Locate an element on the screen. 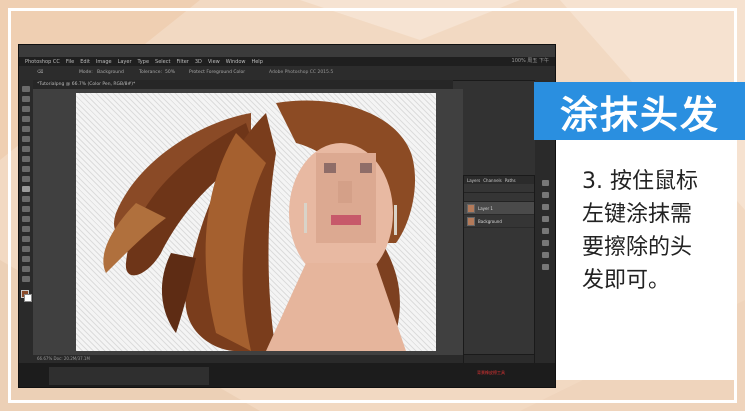  layers-panel: Layers Channels Paths Layer 1 Background is located at coordinates (499, 270).